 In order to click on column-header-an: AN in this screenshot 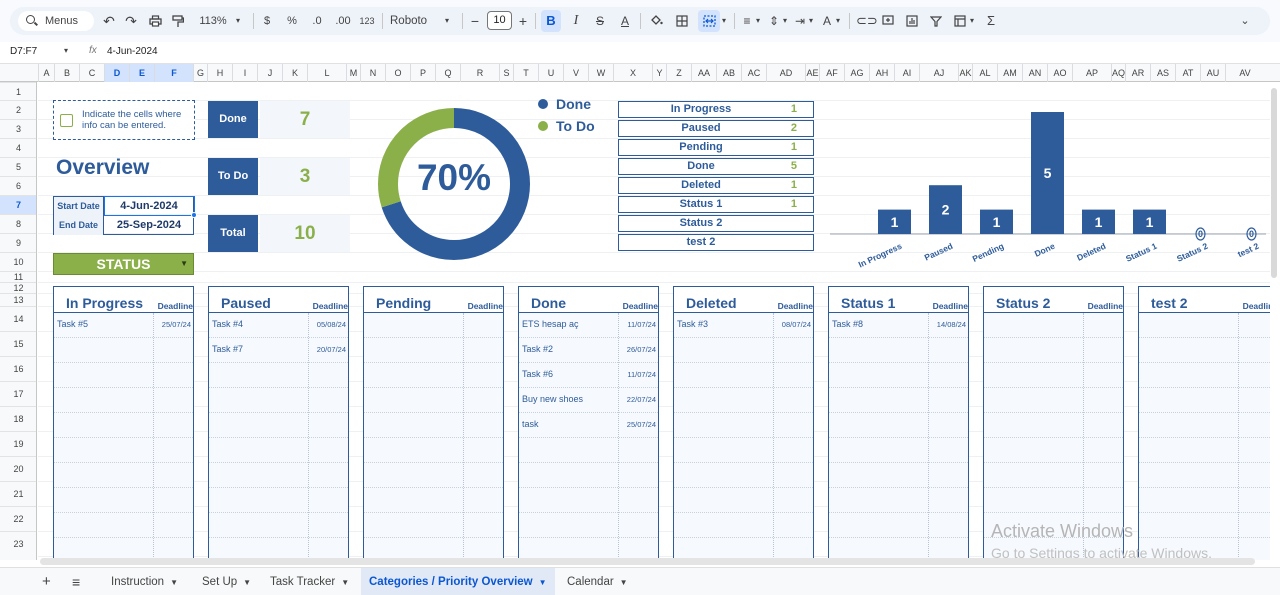, I will do `click(1034, 73)`.